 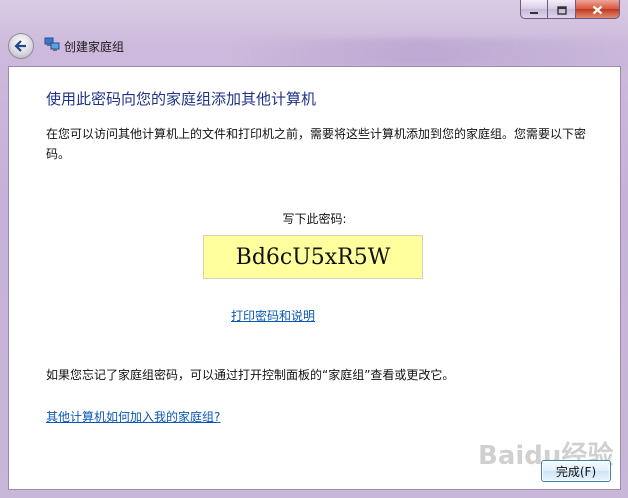 I want to click on maximize-icon, so click(x=561, y=9).